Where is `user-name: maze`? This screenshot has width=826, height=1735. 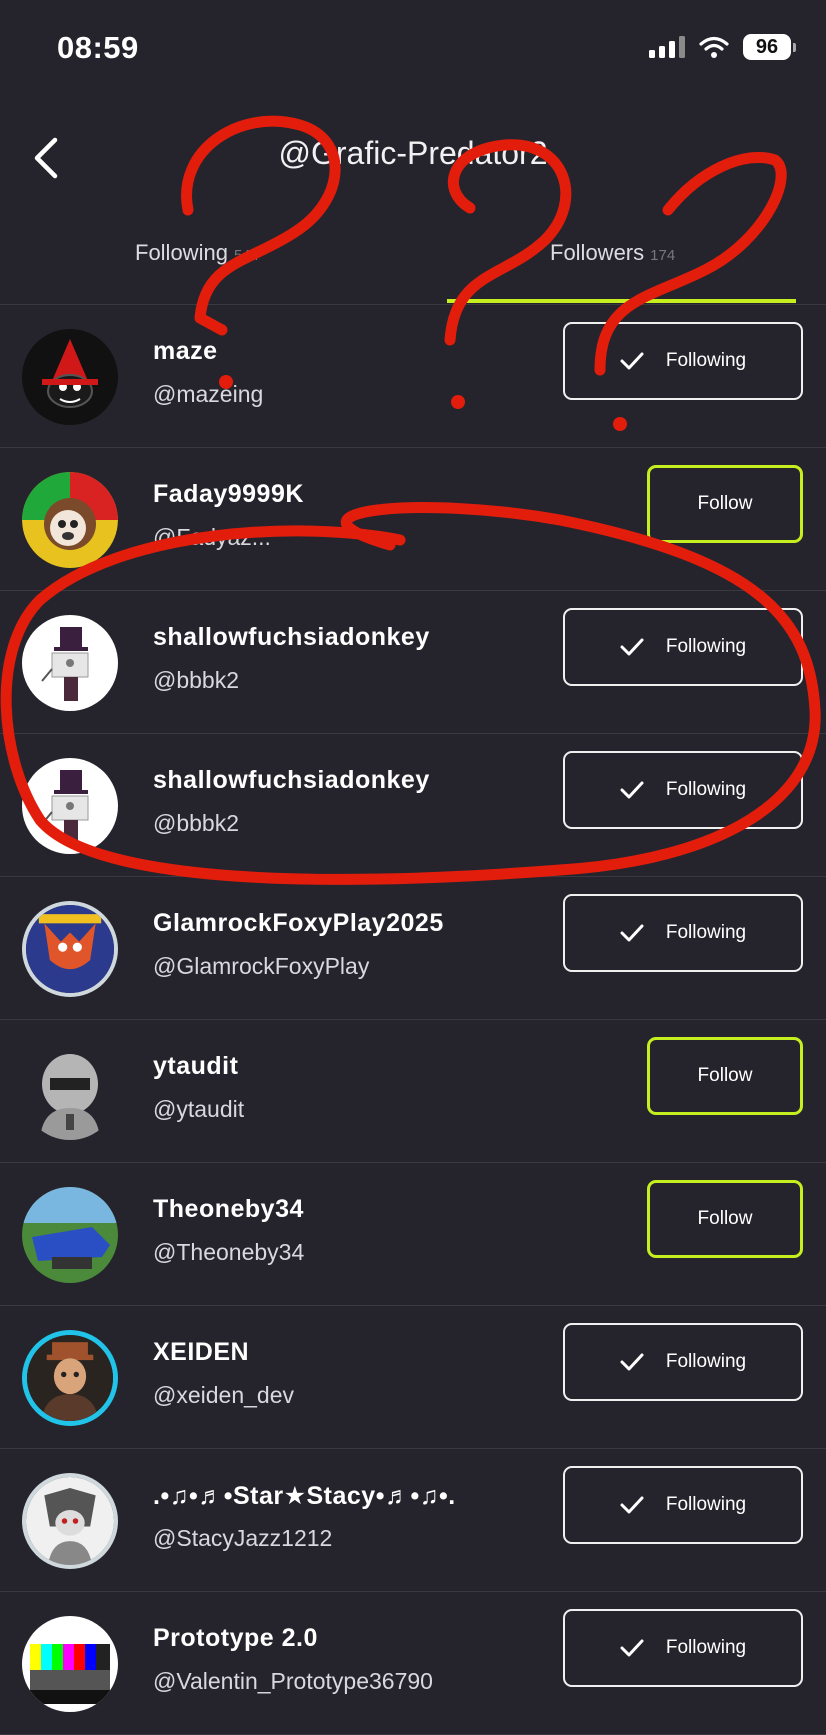
user-name: maze is located at coordinates (185, 351).